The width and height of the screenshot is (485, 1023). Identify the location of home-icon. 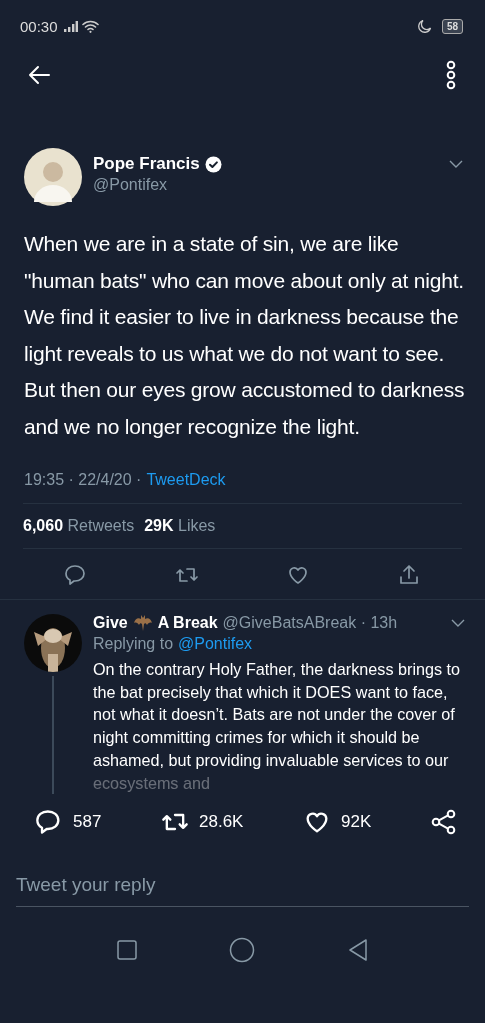
(242, 950).